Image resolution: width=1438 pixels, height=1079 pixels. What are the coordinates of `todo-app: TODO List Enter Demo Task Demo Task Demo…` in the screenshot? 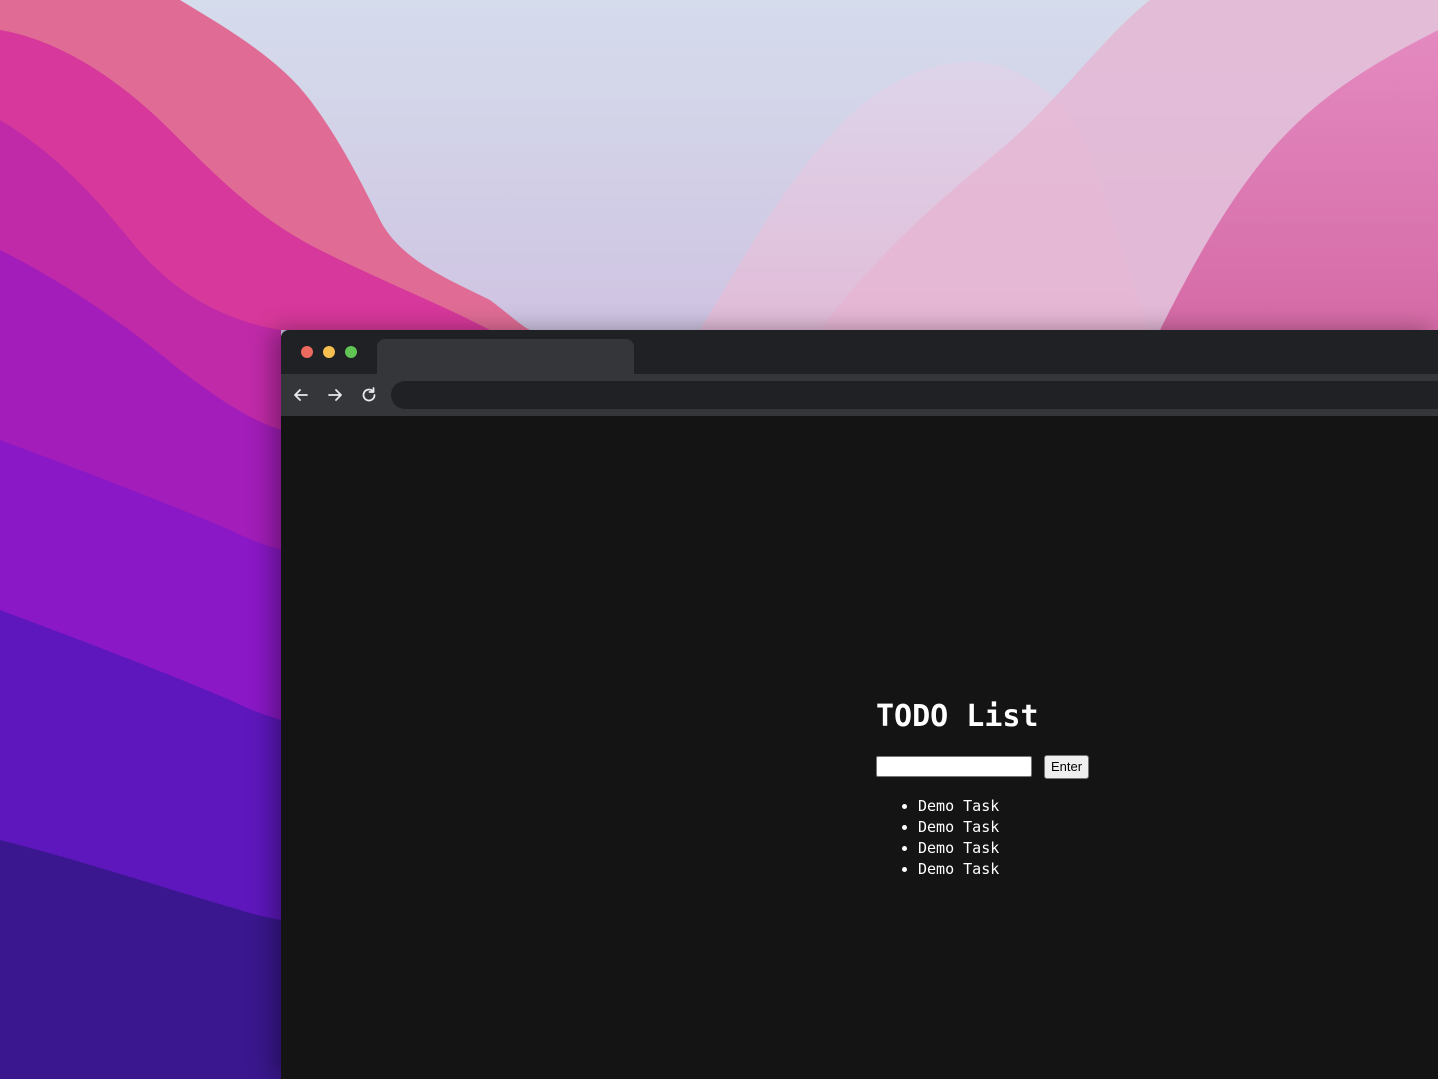 It's located at (1026, 788).